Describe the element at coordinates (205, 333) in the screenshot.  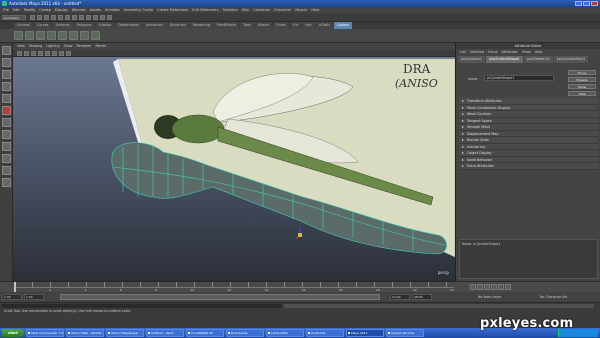
I see `taskbar-item: CorelDRAW X5` at that location.